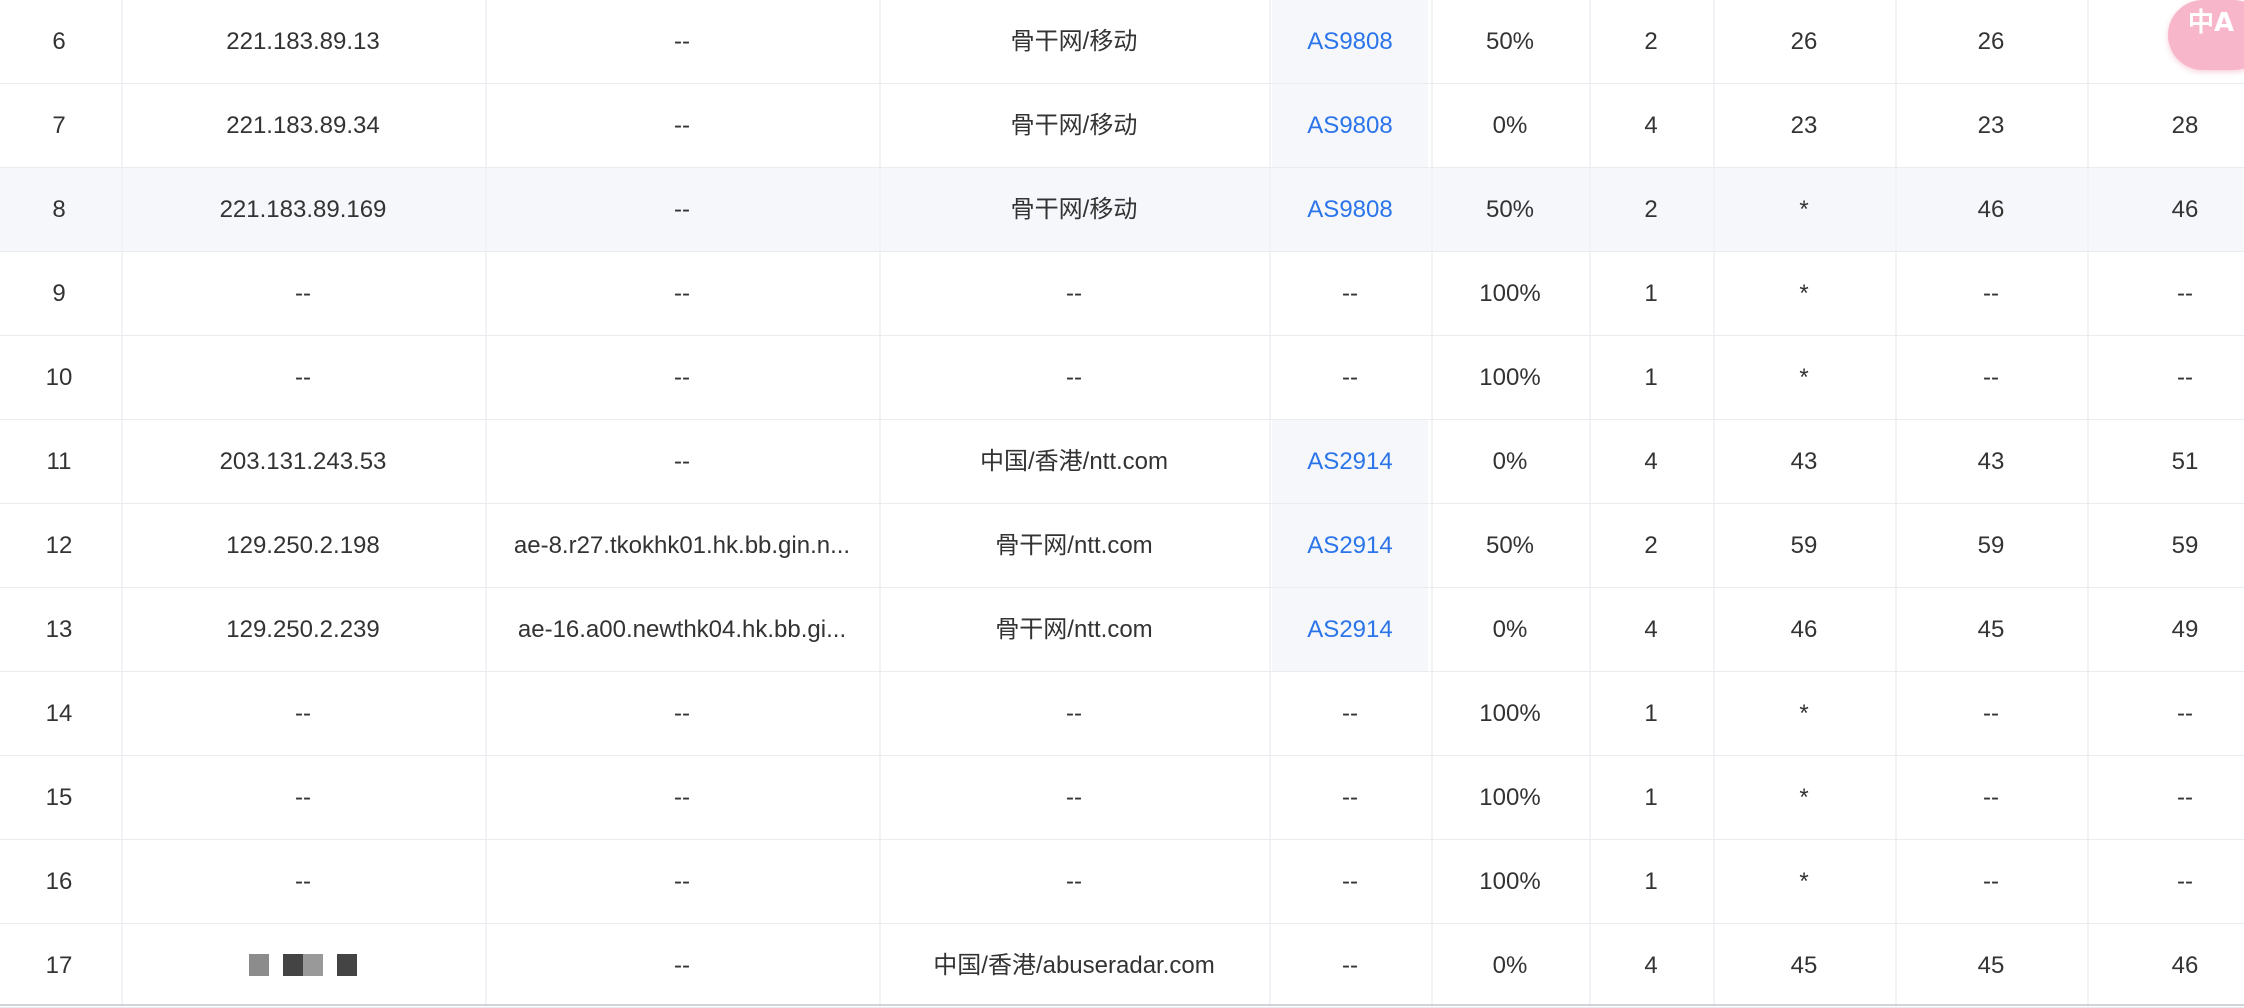 This screenshot has height=1008, width=2244. Describe the element at coordinates (1991, 461) in the screenshot. I see `avg-latency-cell: 43` at that location.